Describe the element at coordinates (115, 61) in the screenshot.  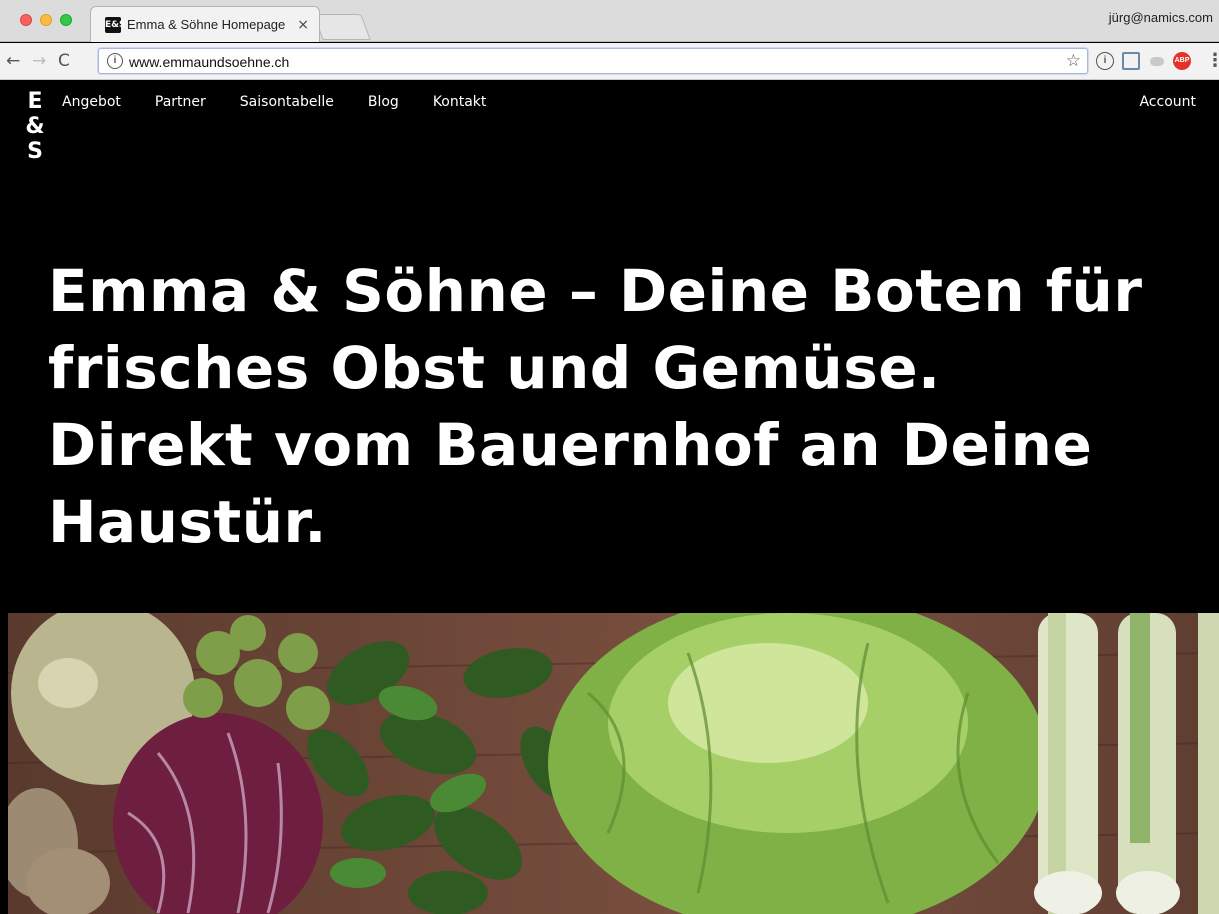
I see `info-icon: i` at that location.